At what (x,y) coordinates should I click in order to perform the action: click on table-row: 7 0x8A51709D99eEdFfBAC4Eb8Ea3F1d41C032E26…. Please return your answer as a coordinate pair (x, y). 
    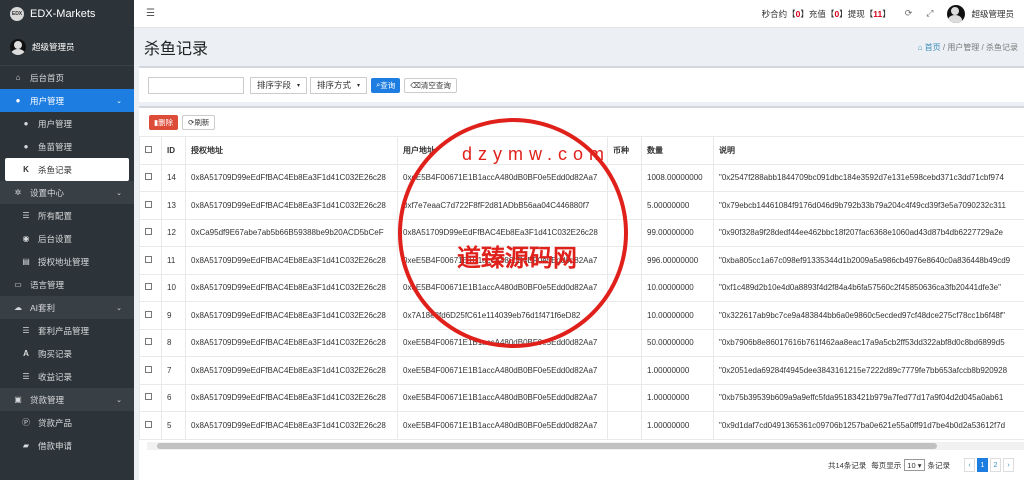
    Looking at the image, I should click on (581, 370).